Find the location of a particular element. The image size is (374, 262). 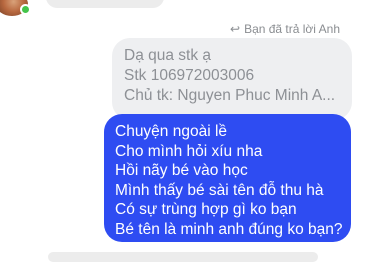

reply-notice: ↩ Bạn đã trả lời Anh is located at coordinates (285, 29).